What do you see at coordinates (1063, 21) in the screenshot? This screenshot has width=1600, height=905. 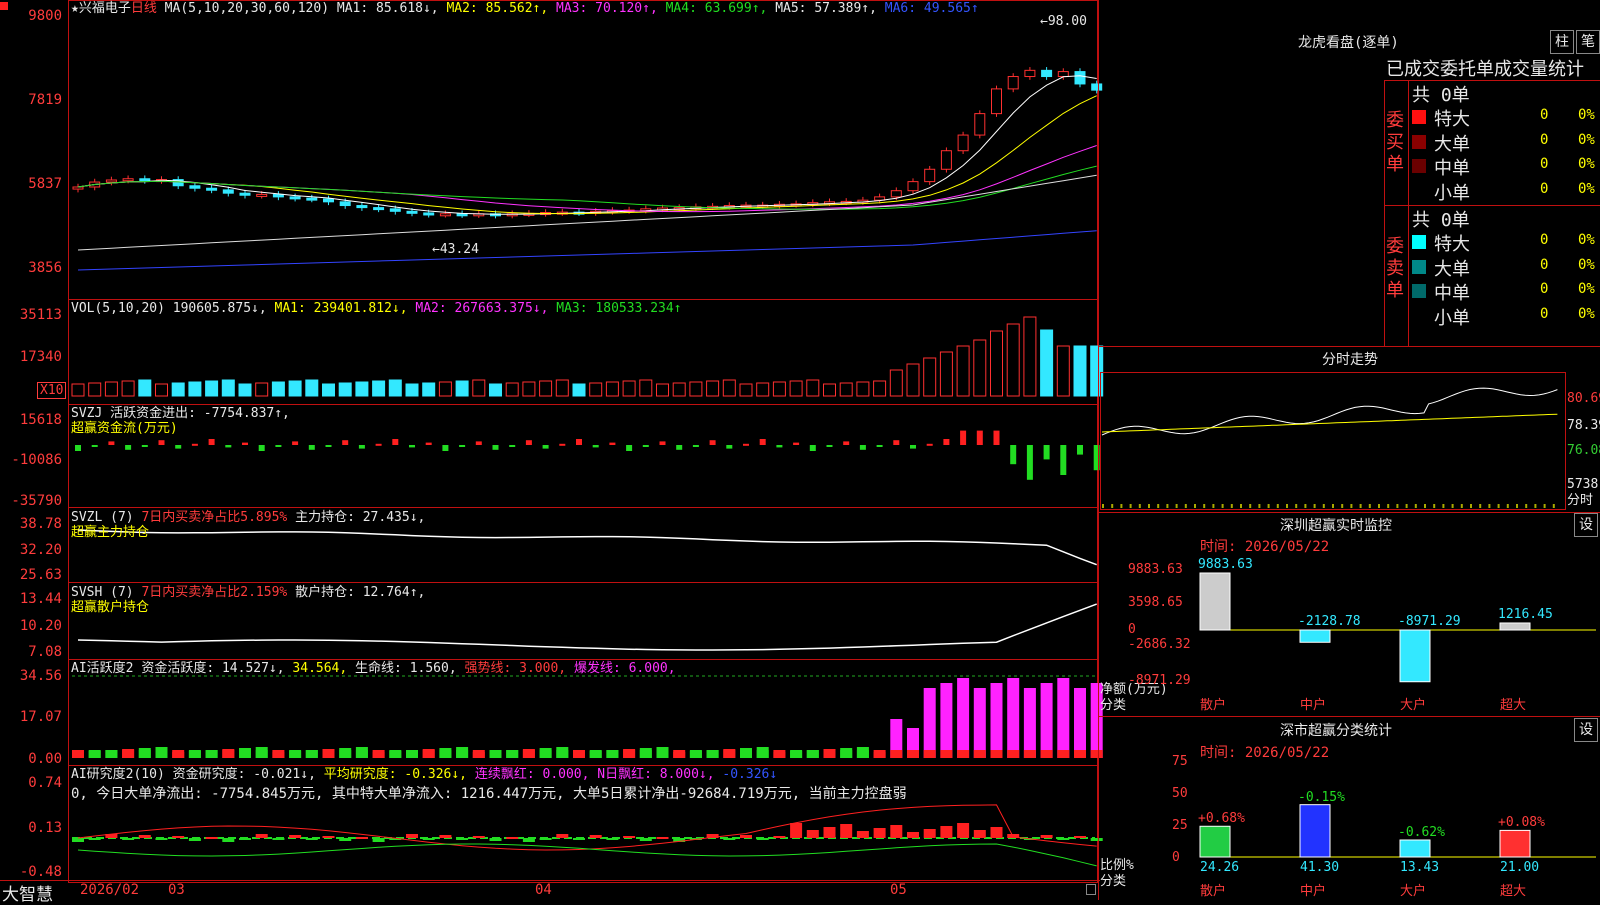 I see `high-price-annotation: ←98.00` at bounding box center [1063, 21].